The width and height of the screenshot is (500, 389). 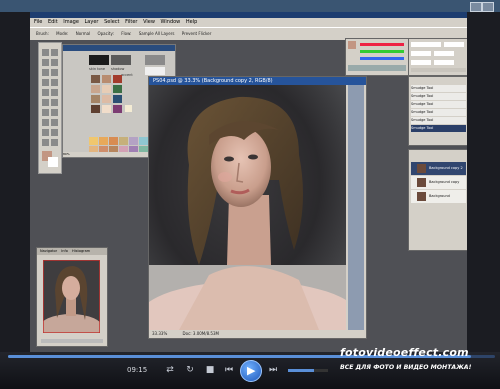 What do you see at coordinates (103, 141) in the screenshot?
I see `swatch-orange` at bounding box center [103, 141].